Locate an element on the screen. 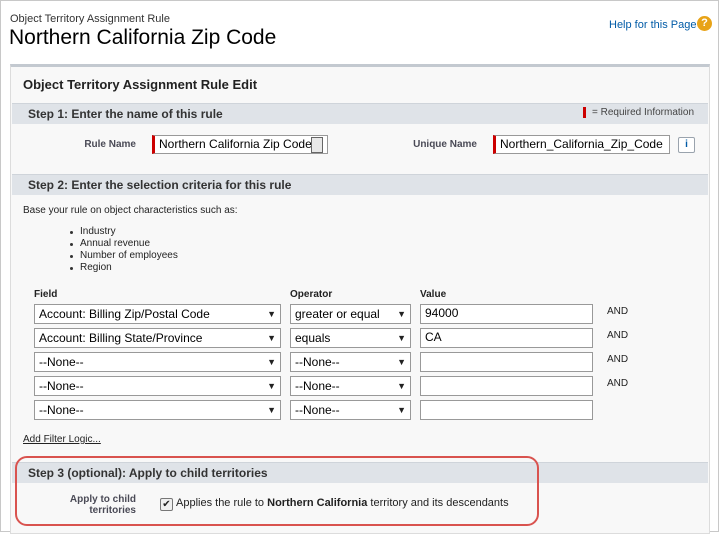  object-type-label: Object Territory Assignment Rule is located at coordinates (90, 19).